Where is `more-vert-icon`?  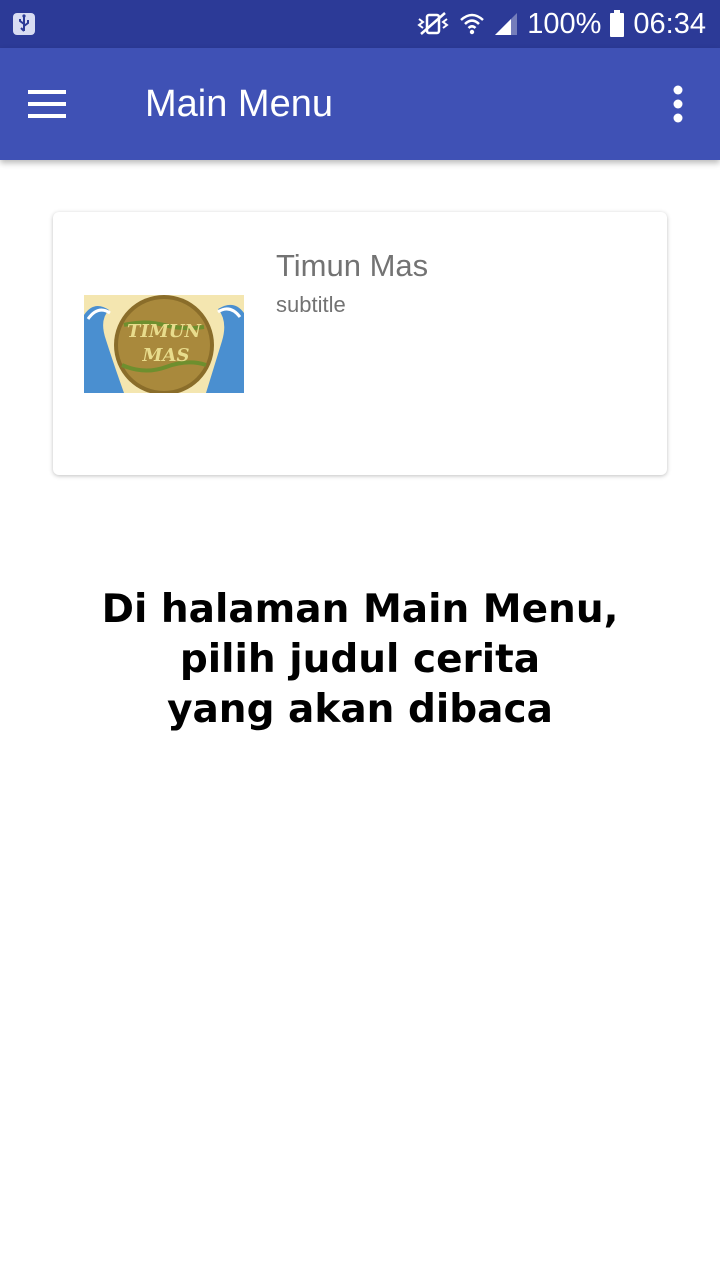 more-vert-icon is located at coordinates (678, 104).